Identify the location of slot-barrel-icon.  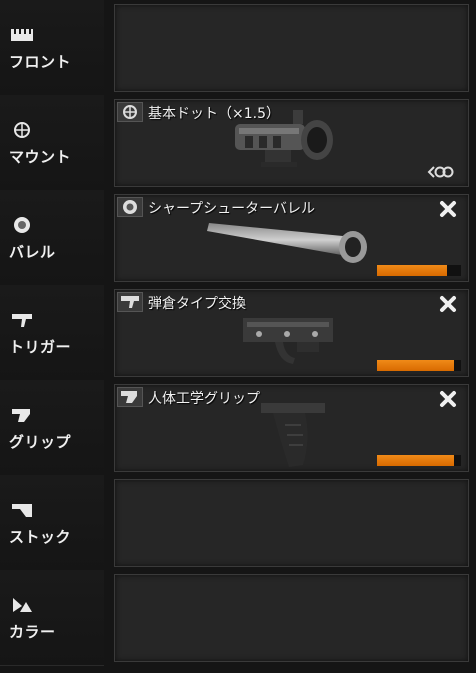
(130, 207).